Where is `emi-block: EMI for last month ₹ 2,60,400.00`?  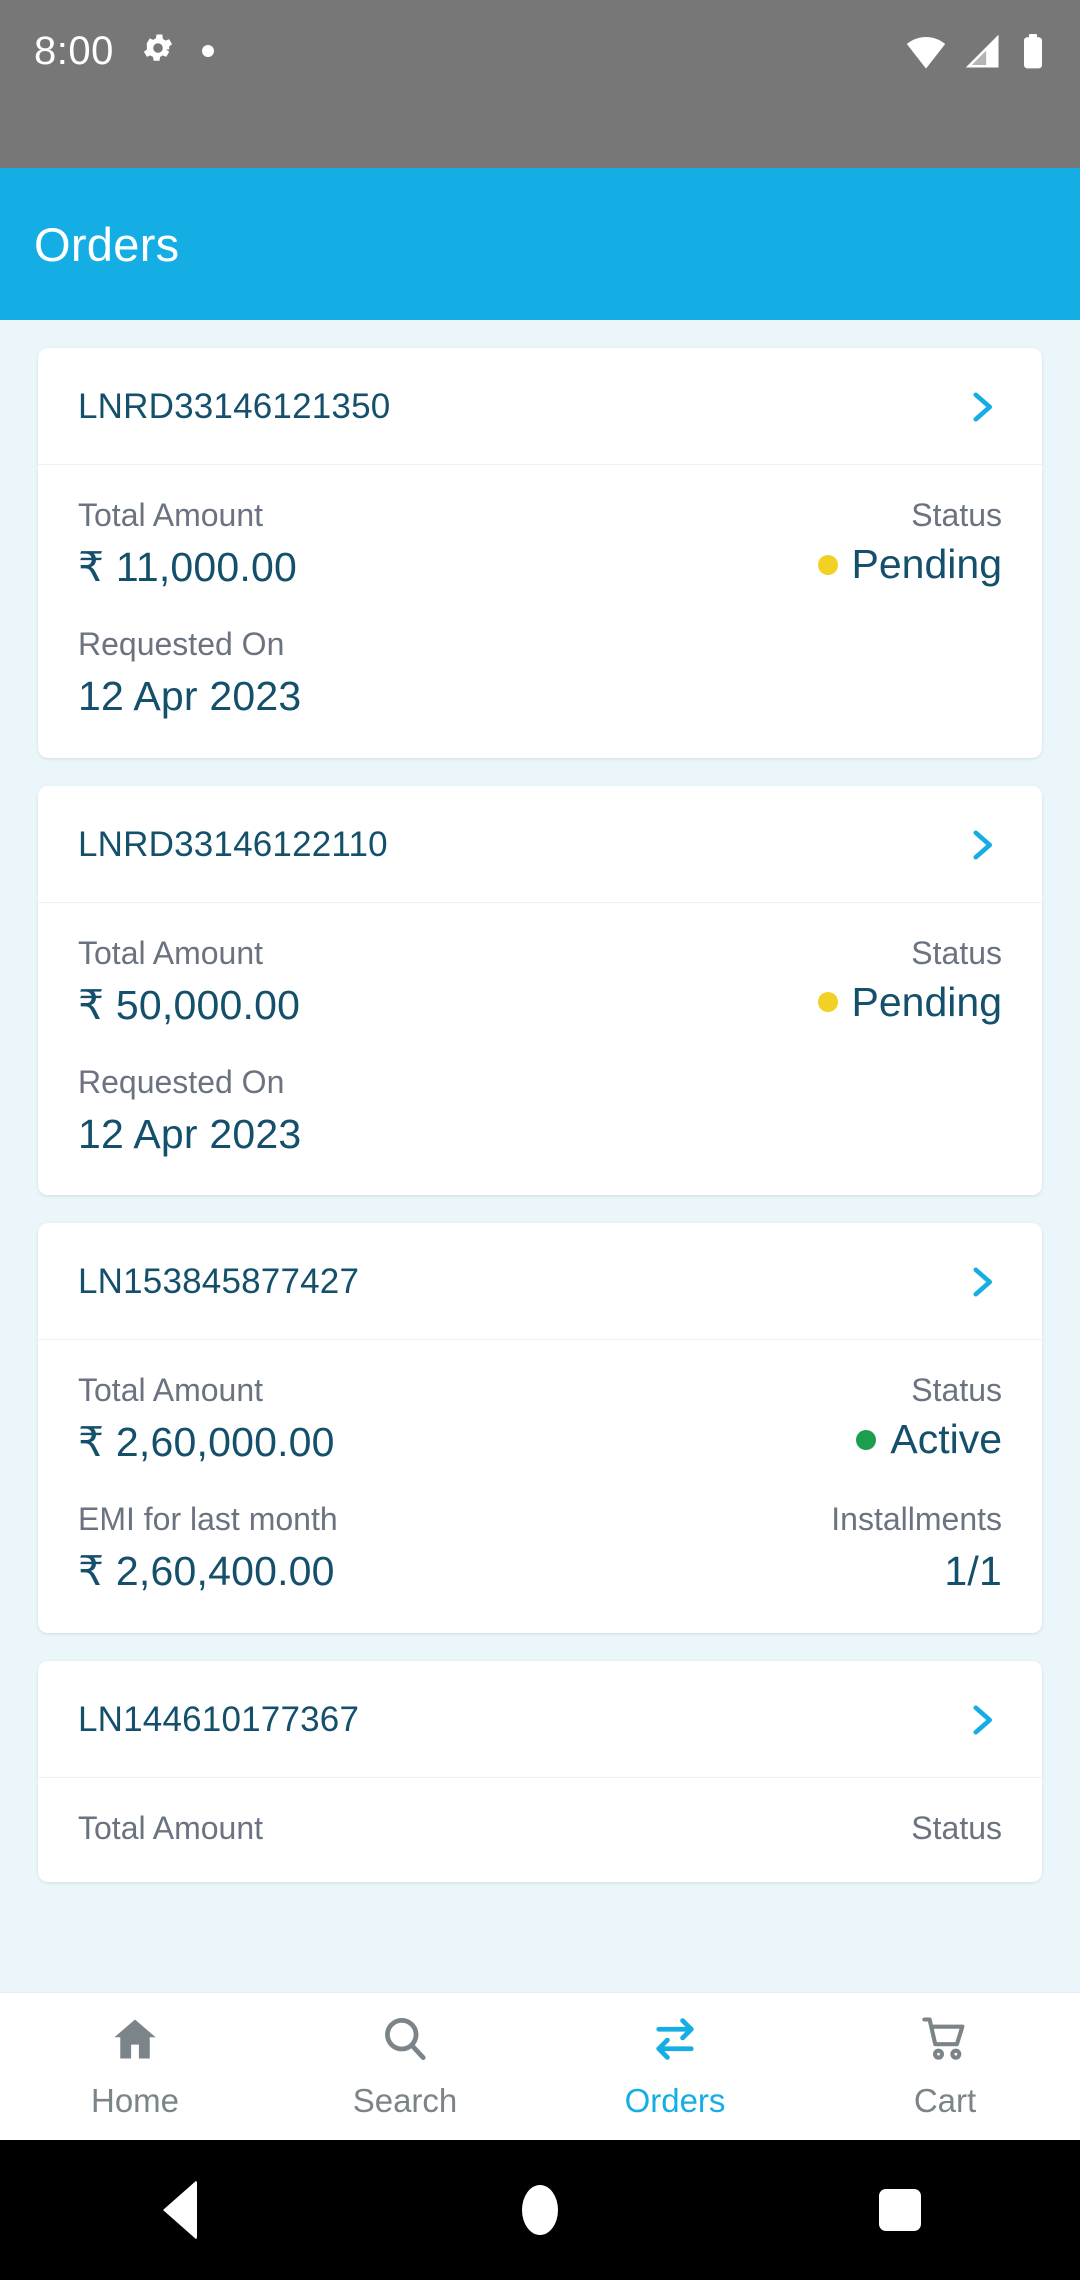 emi-block: EMI for last month ₹ 2,60,400.00 is located at coordinates (208, 1548).